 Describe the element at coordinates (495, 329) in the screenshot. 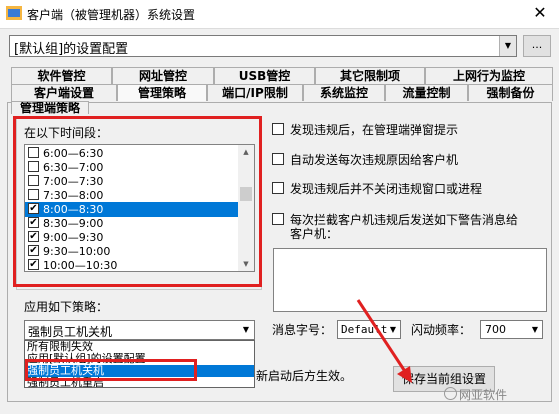

I see `frequency-select-value: 700` at that location.